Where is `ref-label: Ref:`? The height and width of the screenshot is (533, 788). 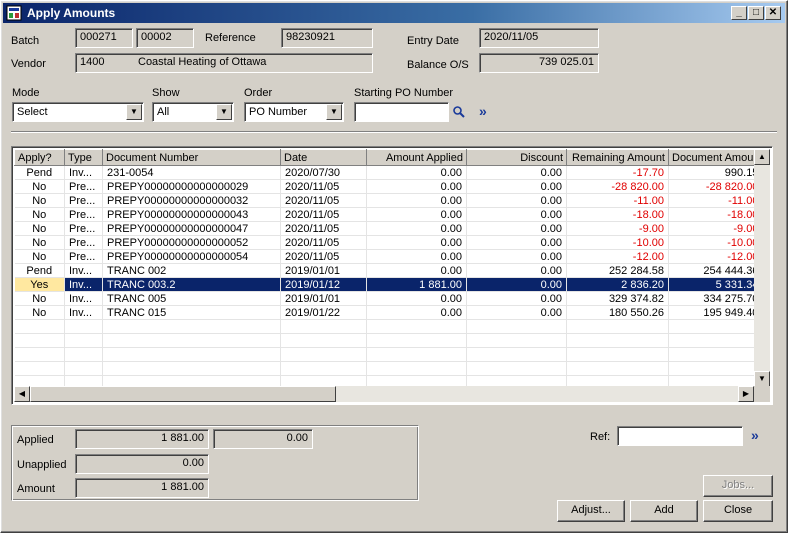 ref-label: Ref: is located at coordinates (600, 437).